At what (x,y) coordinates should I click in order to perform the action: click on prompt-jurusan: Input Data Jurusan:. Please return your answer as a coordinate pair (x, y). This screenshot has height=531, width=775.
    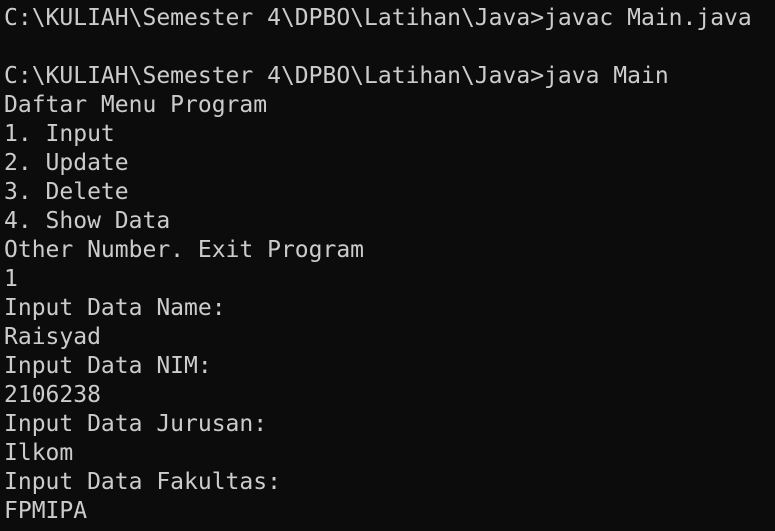
    Looking at the image, I should click on (136, 424).